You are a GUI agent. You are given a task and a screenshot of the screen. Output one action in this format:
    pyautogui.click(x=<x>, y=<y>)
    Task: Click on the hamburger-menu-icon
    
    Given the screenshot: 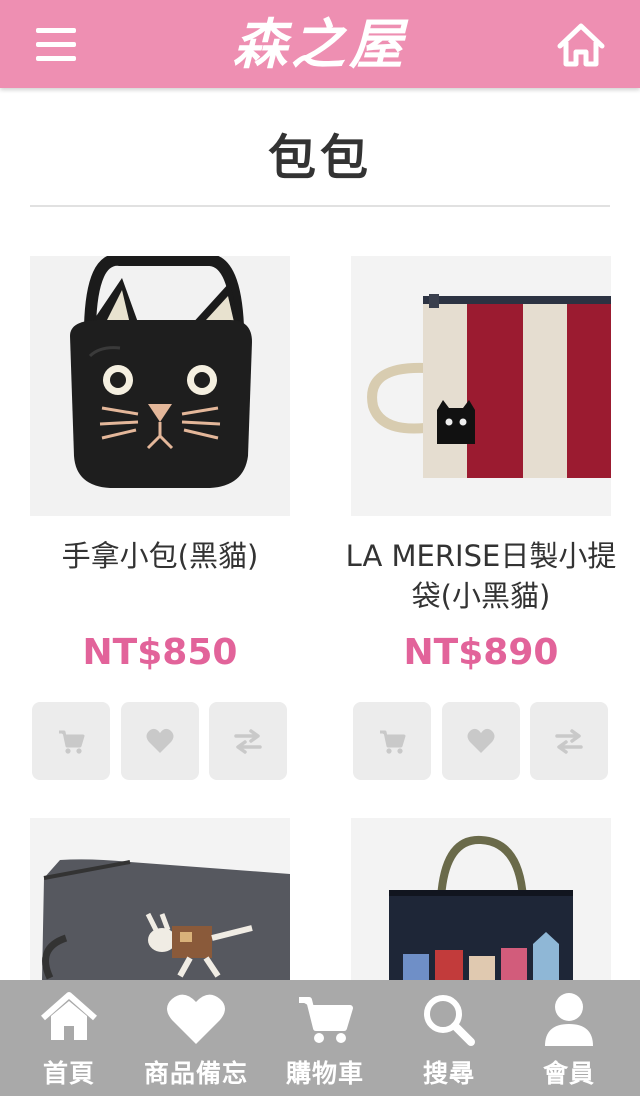 What is the action you would take?
    pyautogui.click(x=56, y=30)
    